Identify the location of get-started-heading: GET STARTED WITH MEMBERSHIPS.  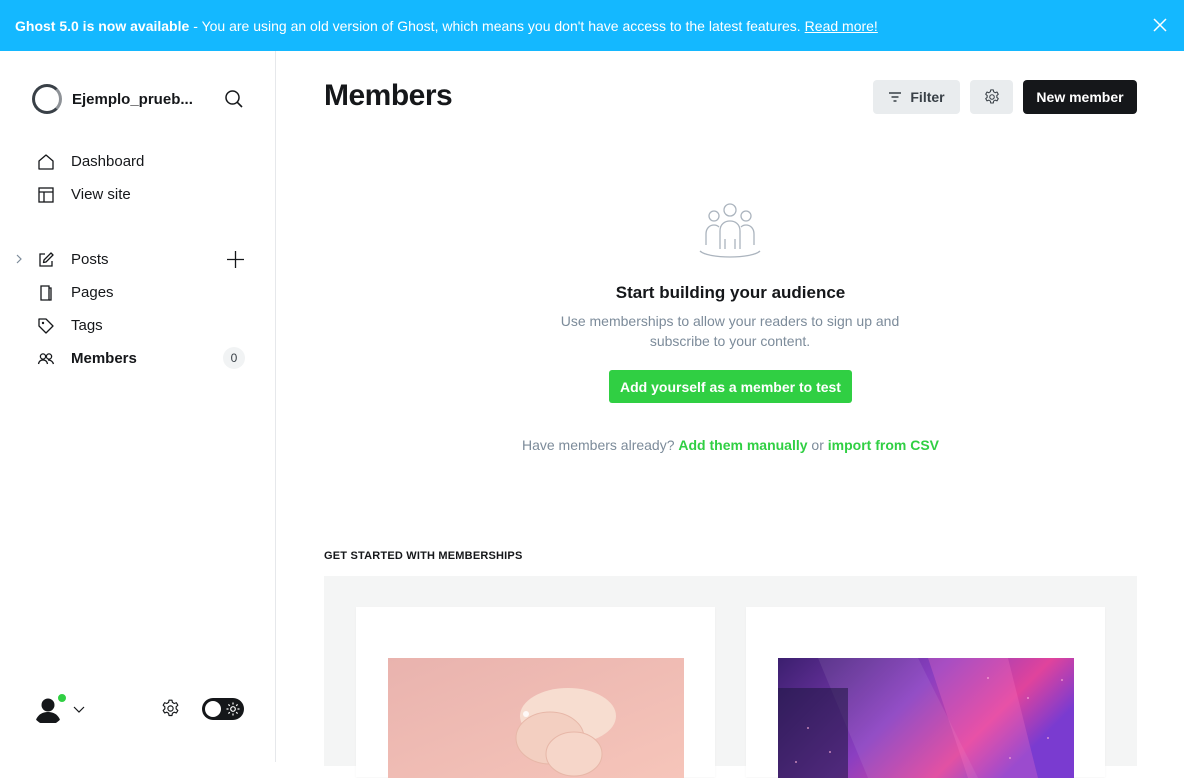
(423, 556).